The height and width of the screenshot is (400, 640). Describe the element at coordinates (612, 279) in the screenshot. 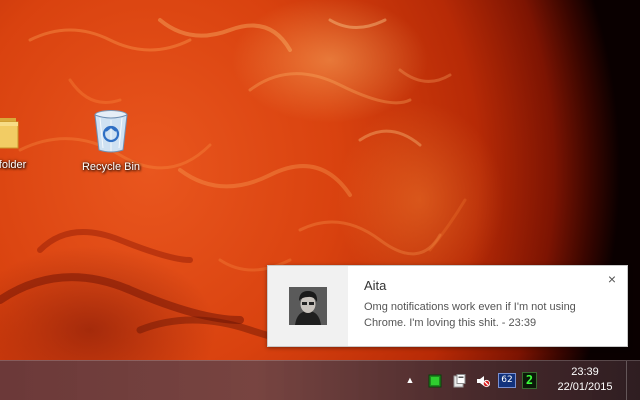

I see `close-icon: ×` at that location.